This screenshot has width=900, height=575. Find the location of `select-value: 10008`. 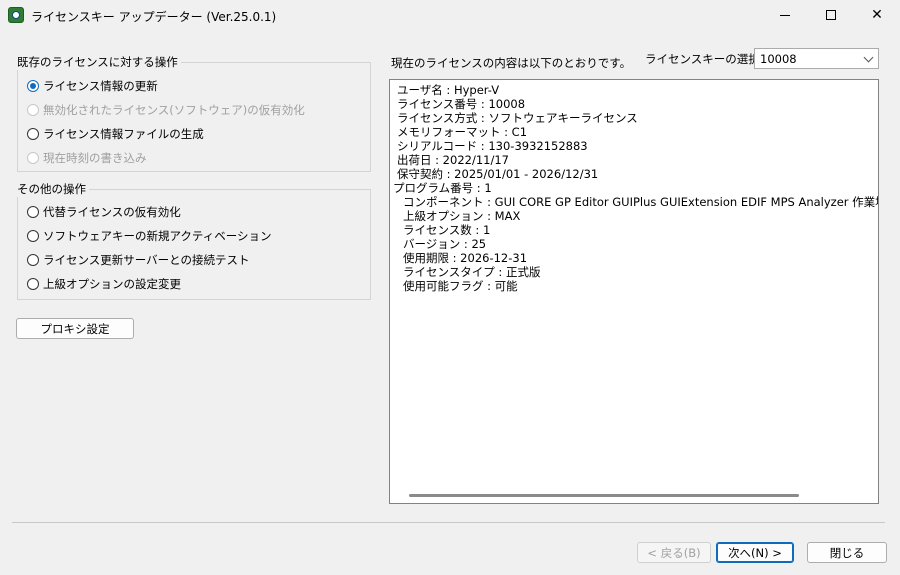

select-value: 10008 is located at coordinates (778, 58).